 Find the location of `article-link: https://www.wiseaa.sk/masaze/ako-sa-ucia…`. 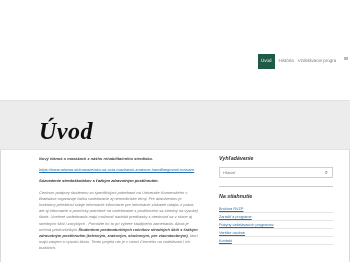

article-link: https://www.wiseaa.sk/masaze/ako-sa-ucia… is located at coordinates (116, 169).